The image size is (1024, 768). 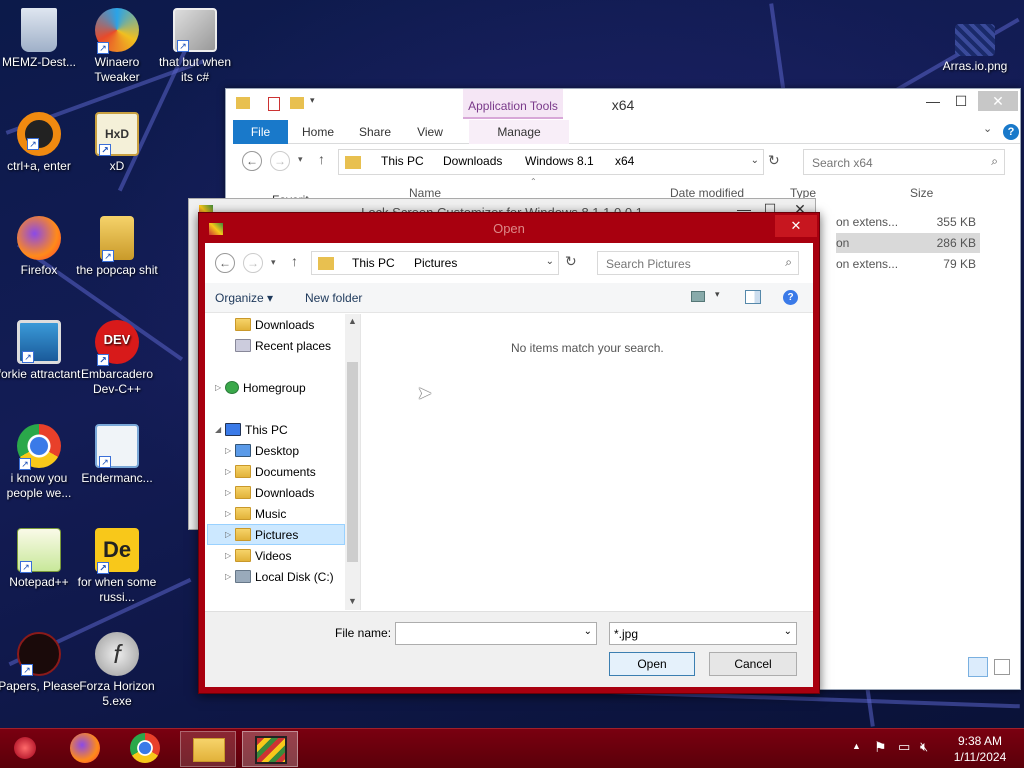 What do you see at coordinates (698, 296) in the screenshot?
I see `change-view-icon` at bounding box center [698, 296].